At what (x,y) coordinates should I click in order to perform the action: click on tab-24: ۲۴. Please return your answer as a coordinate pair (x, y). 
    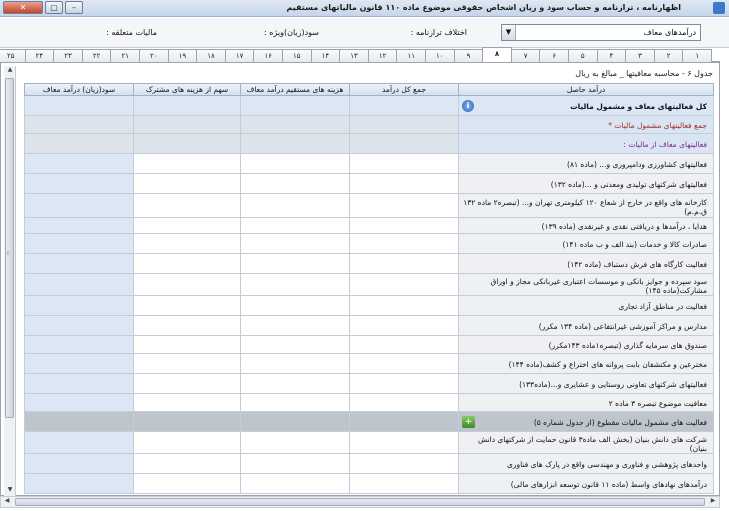
    Looking at the image, I should click on (39, 55).